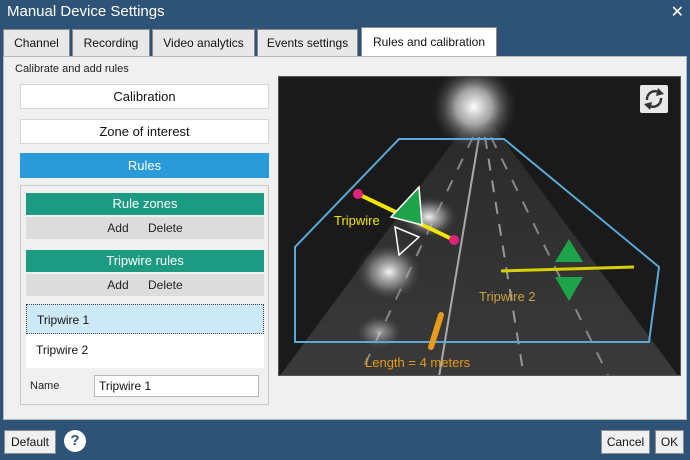 The image size is (690, 460). What do you see at coordinates (117, 285) in the screenshot?
I see `tripwire-add-button: Add` at bounding box center [117, 285].